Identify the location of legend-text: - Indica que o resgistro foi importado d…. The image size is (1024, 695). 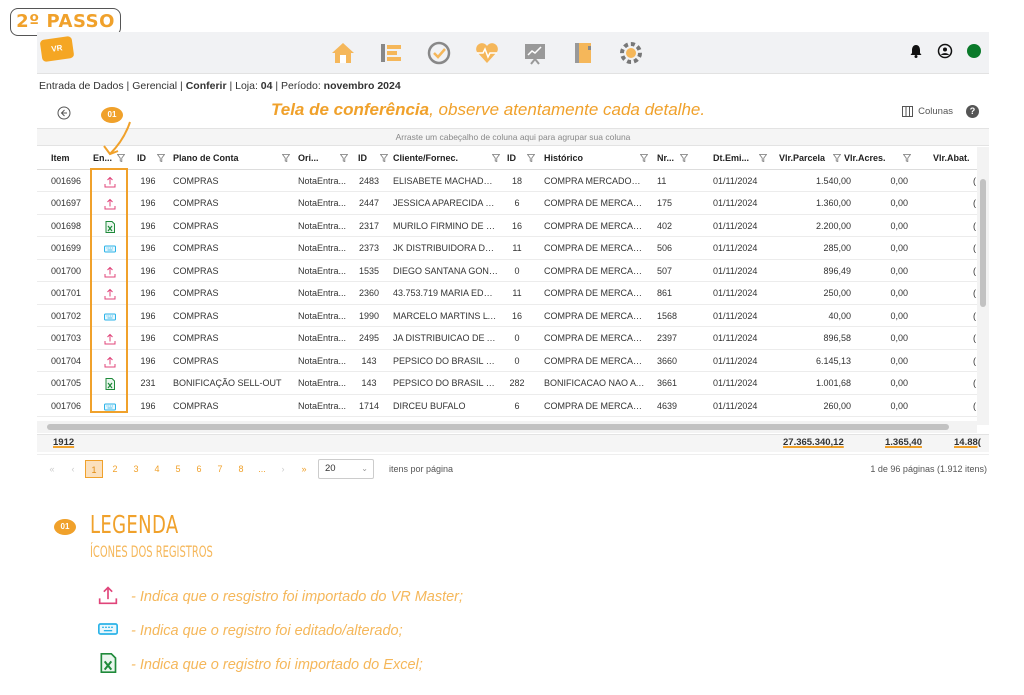
(297, 597).